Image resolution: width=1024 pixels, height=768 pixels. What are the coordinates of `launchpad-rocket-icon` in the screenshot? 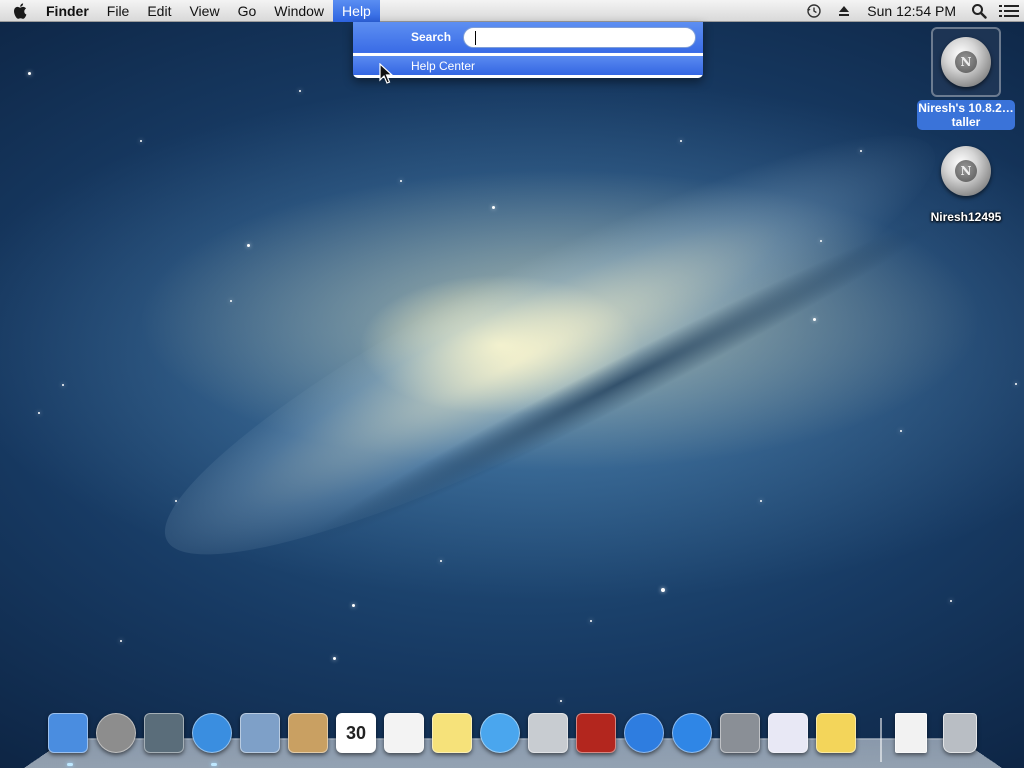 It's located at (116, 733).